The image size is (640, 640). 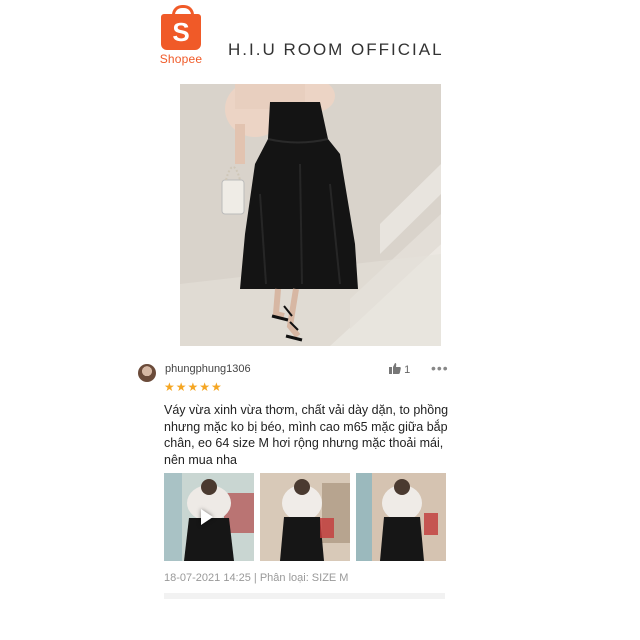 What do you see at coordinates (440, 368) in the screenshot?
I see `more-icon: •••` at bounding box center [440, 368].